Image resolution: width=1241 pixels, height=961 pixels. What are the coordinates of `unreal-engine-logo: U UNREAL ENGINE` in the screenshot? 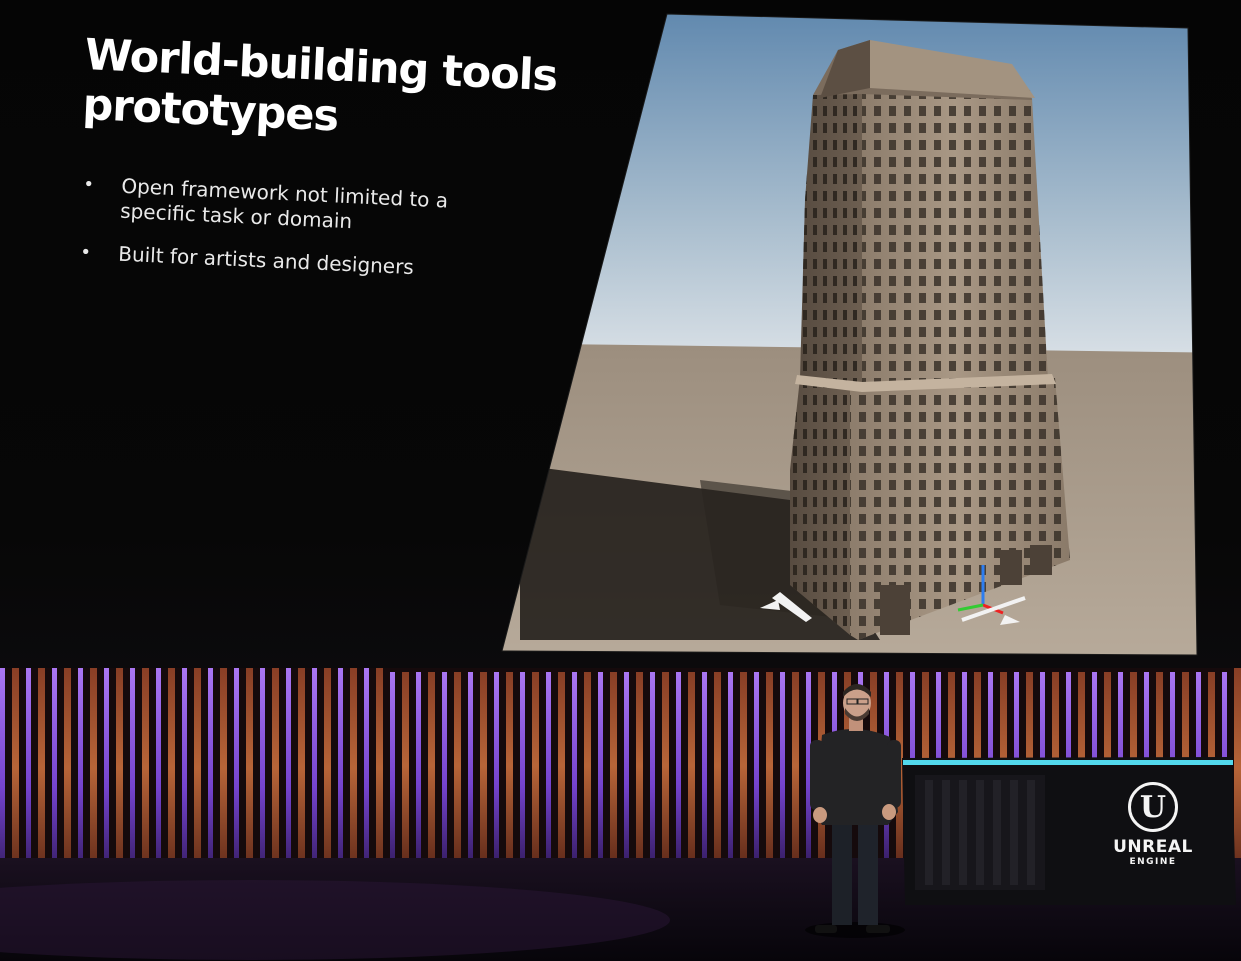 It's located at (1153, 825).